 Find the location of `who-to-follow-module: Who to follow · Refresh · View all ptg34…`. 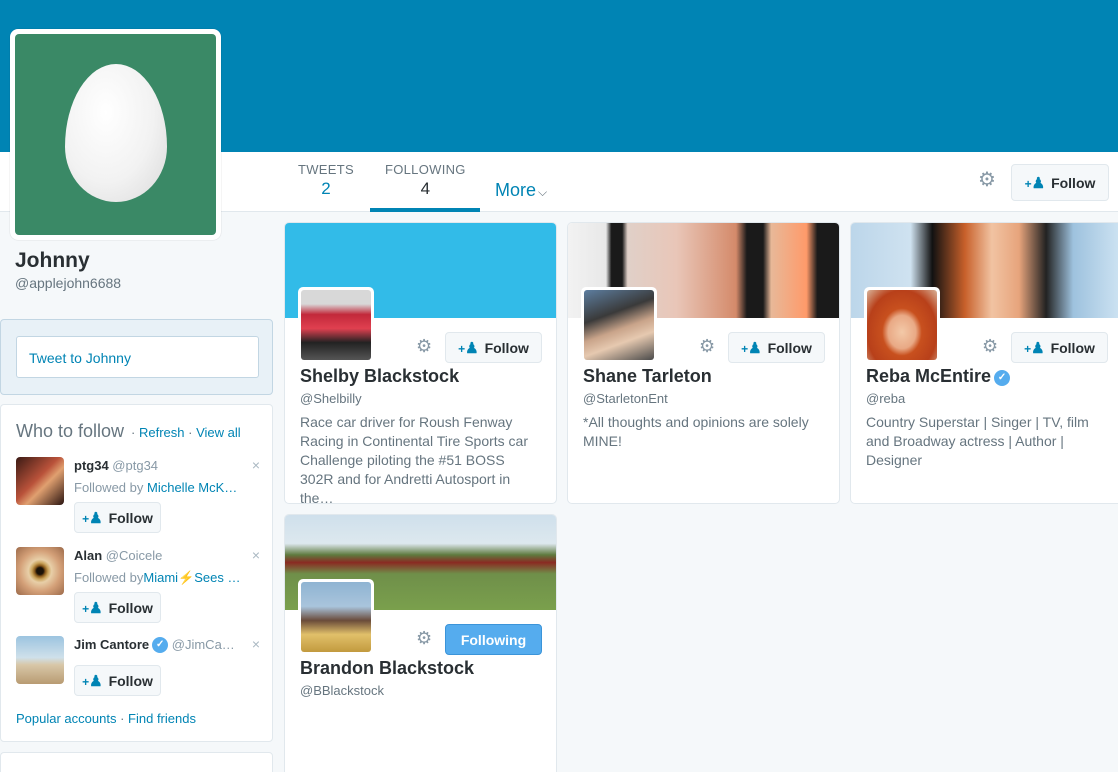

who-to-follow-module: Who to follow · Refresh · View all ptg34… is located at coordinates (136, 573).